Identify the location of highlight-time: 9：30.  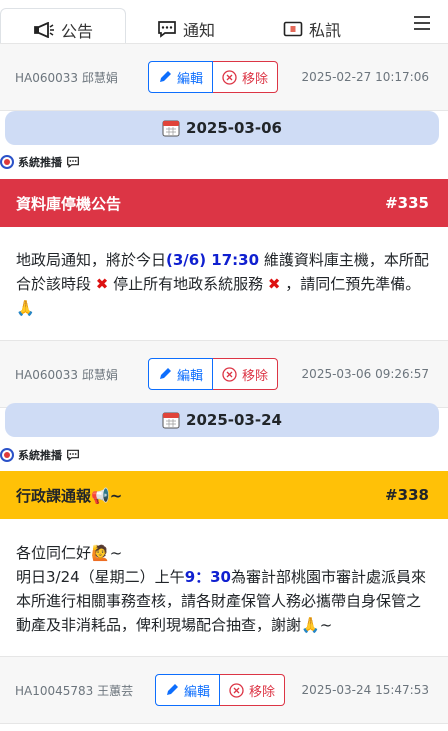
(207, 577).